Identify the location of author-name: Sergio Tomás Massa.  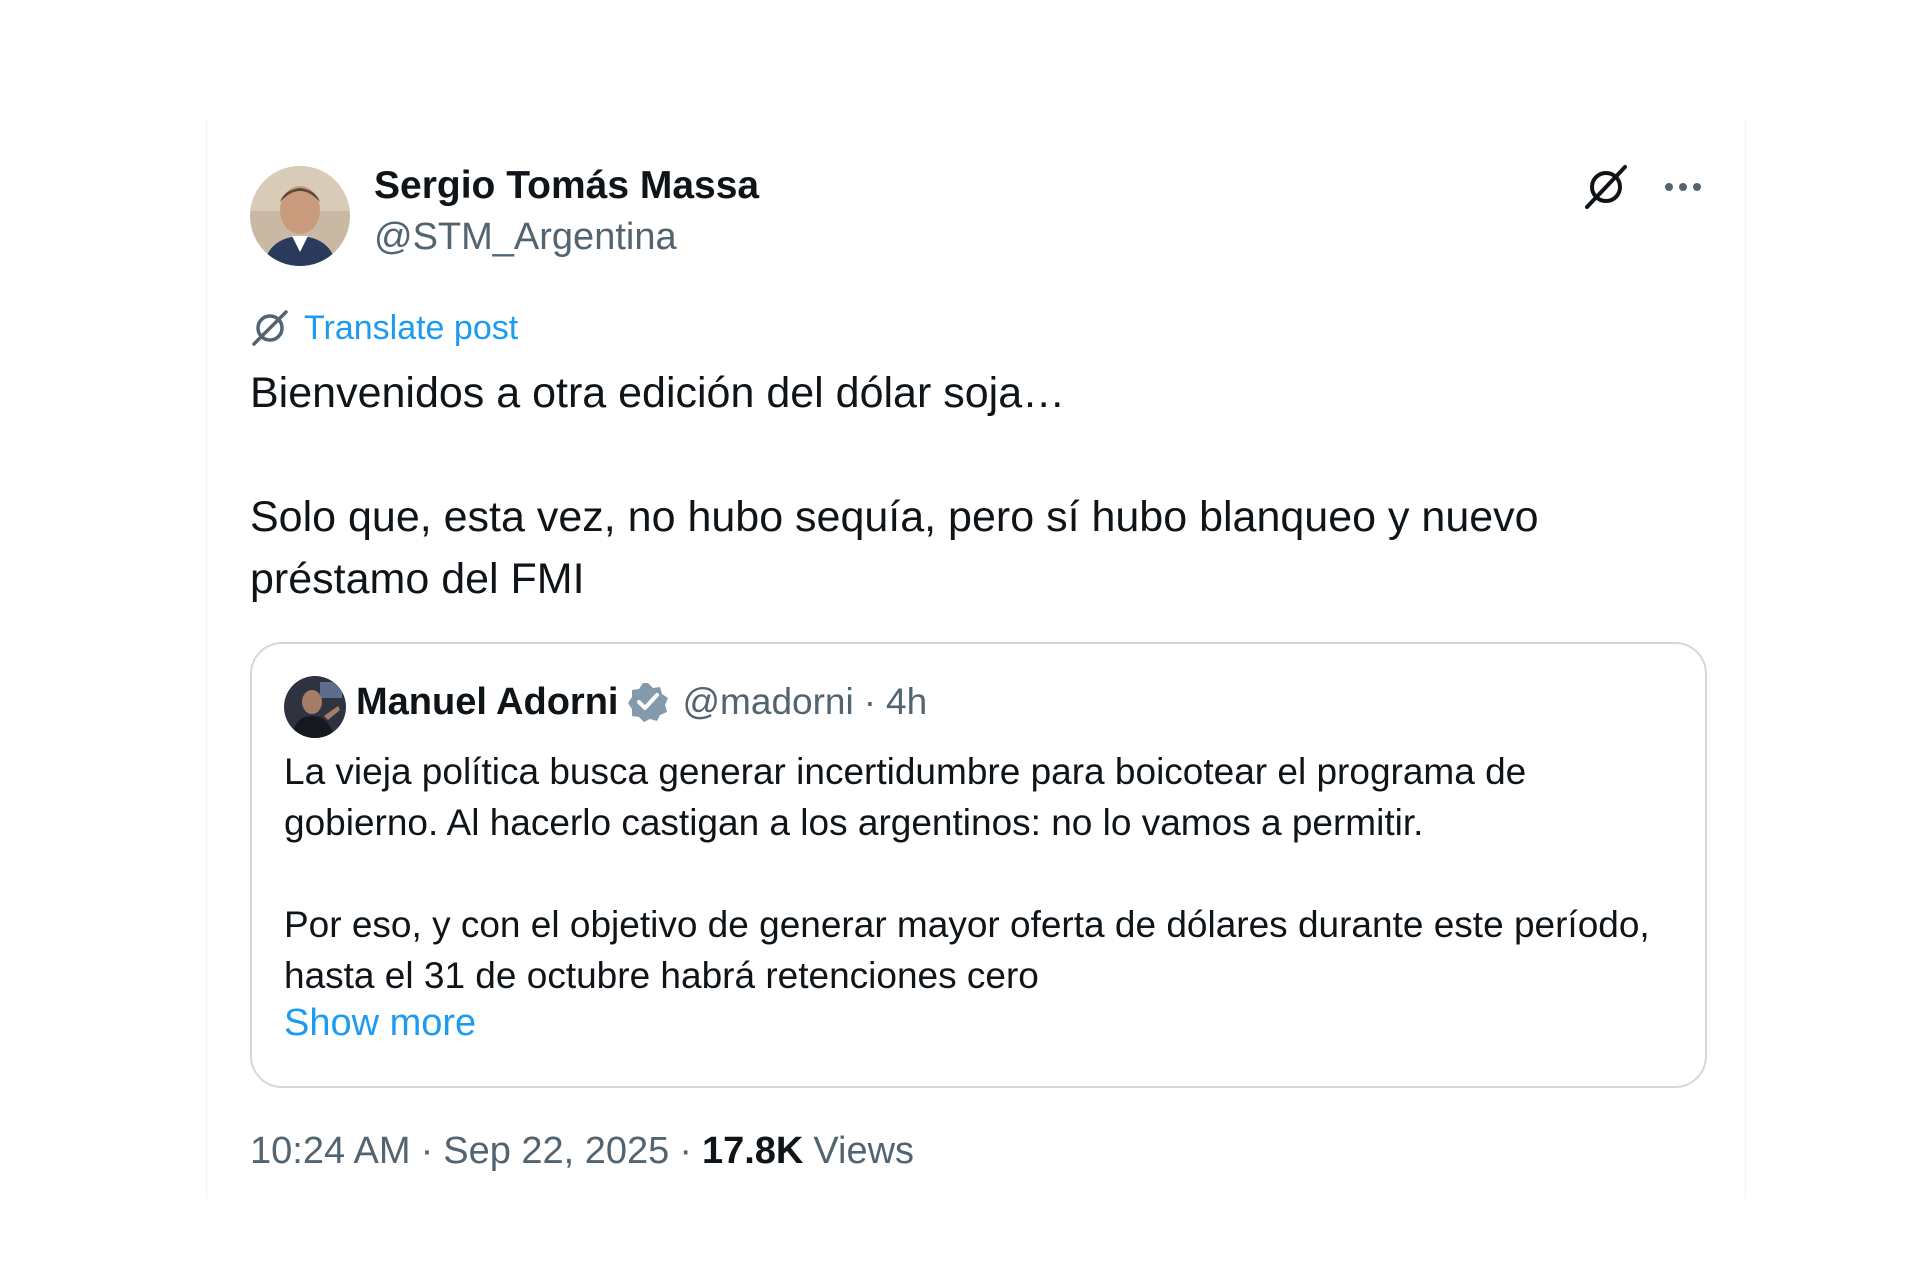
(566, 186).